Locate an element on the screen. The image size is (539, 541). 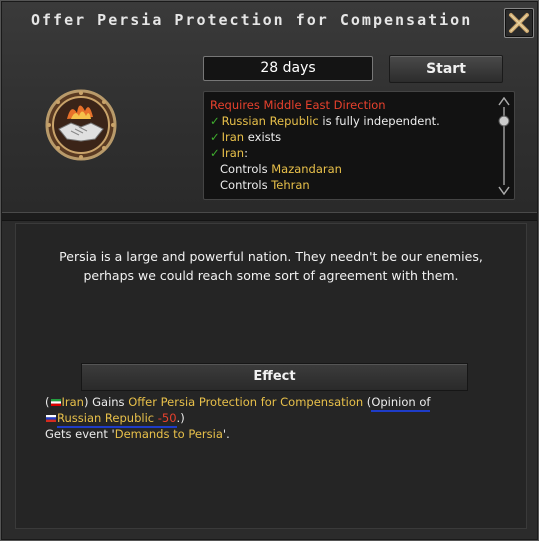
scroll-up-icon is located at coordinates (504, 101).